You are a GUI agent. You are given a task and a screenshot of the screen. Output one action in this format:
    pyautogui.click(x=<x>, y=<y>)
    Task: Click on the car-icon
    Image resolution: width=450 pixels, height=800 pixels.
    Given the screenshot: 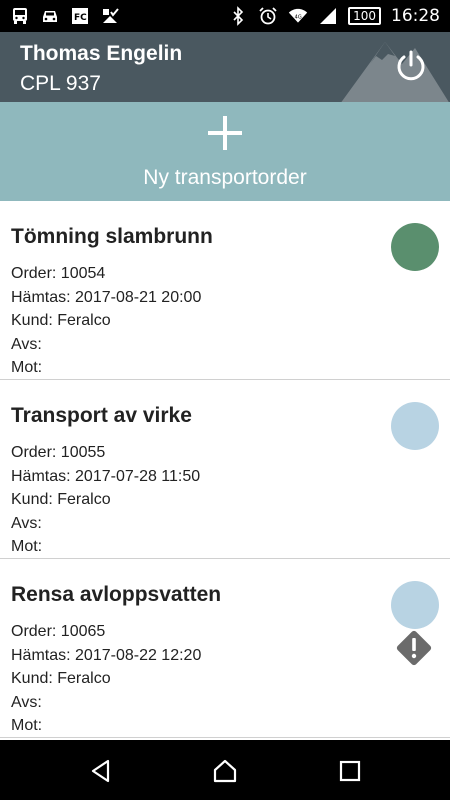 What is the action you would take?
    pyautogui.click(x=50, y=16)
    